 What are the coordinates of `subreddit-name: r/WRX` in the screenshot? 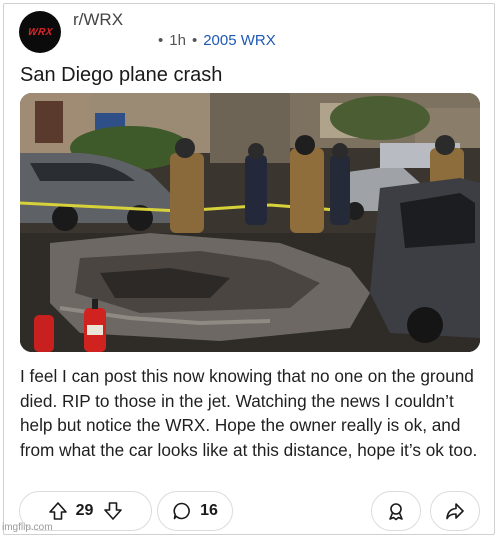 It's located at (98, 20).